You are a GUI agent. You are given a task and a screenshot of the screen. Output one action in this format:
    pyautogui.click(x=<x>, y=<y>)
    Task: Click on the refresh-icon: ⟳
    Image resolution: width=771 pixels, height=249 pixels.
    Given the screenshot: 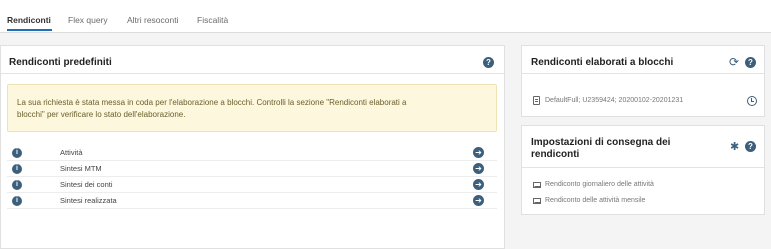 What is the action you would take?
    pyautogui.click(x=734, y=62)
    